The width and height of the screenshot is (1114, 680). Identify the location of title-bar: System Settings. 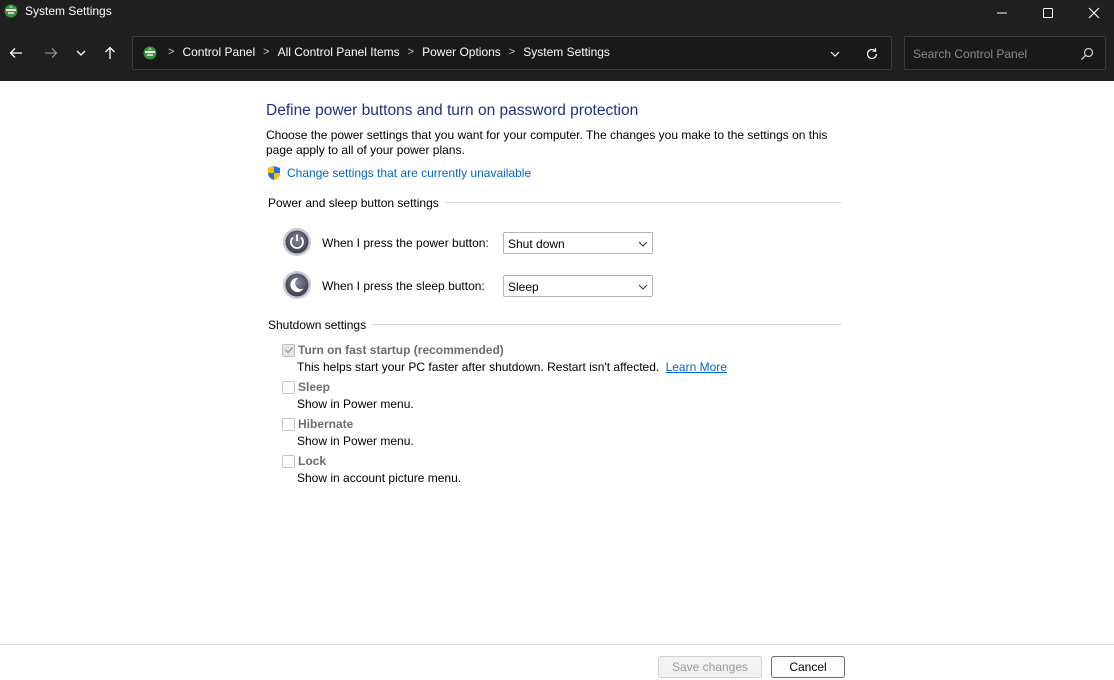
(557, 12).